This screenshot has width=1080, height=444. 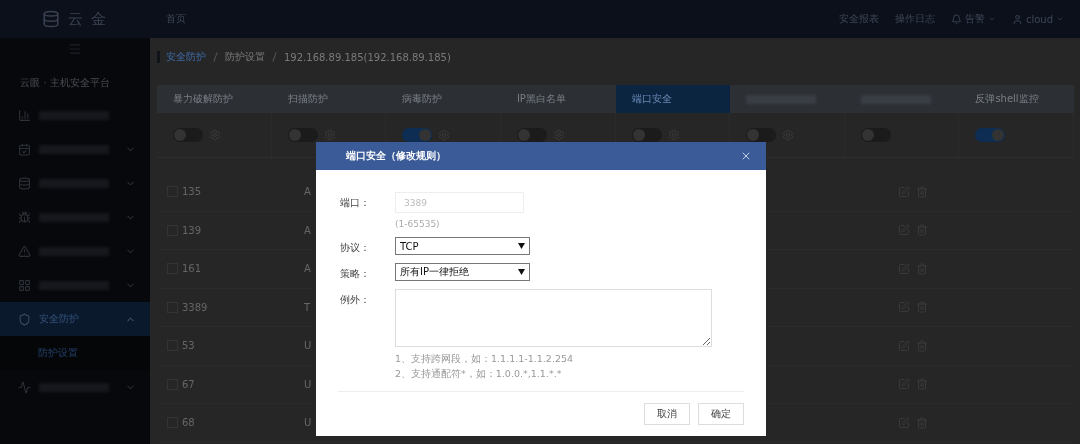 What do you see at coordinates (479, 374) in the screenshot?
I see `help-note: 2、支持通配符*，如：1.0.0.*,1.1.*.*` at bounding box center [479, 374].